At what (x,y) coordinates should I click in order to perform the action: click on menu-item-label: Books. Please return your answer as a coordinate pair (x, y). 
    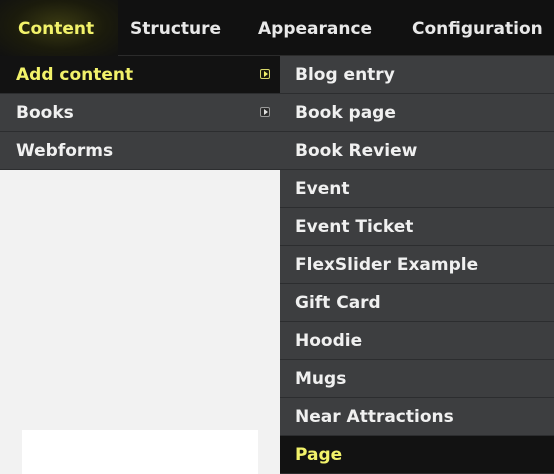
    Looking at the image, I should click on (45, 113).